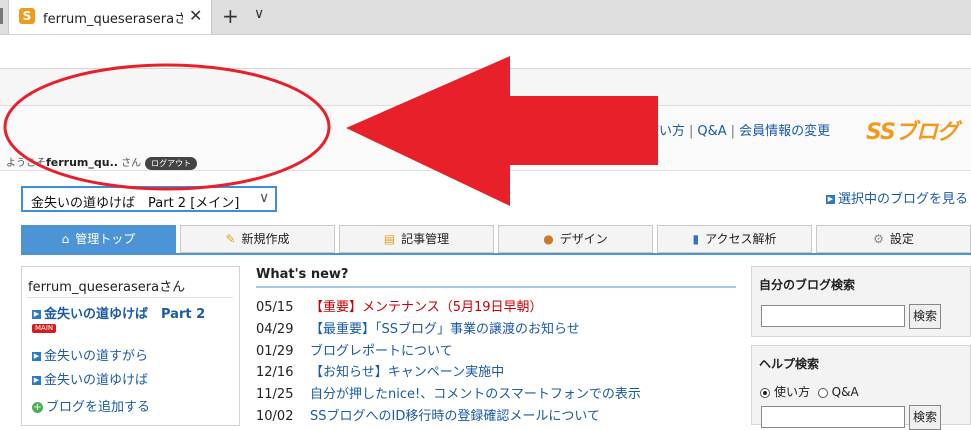  I want to click on blog-search-title: 自分のブログ検索, so click(807, 285).